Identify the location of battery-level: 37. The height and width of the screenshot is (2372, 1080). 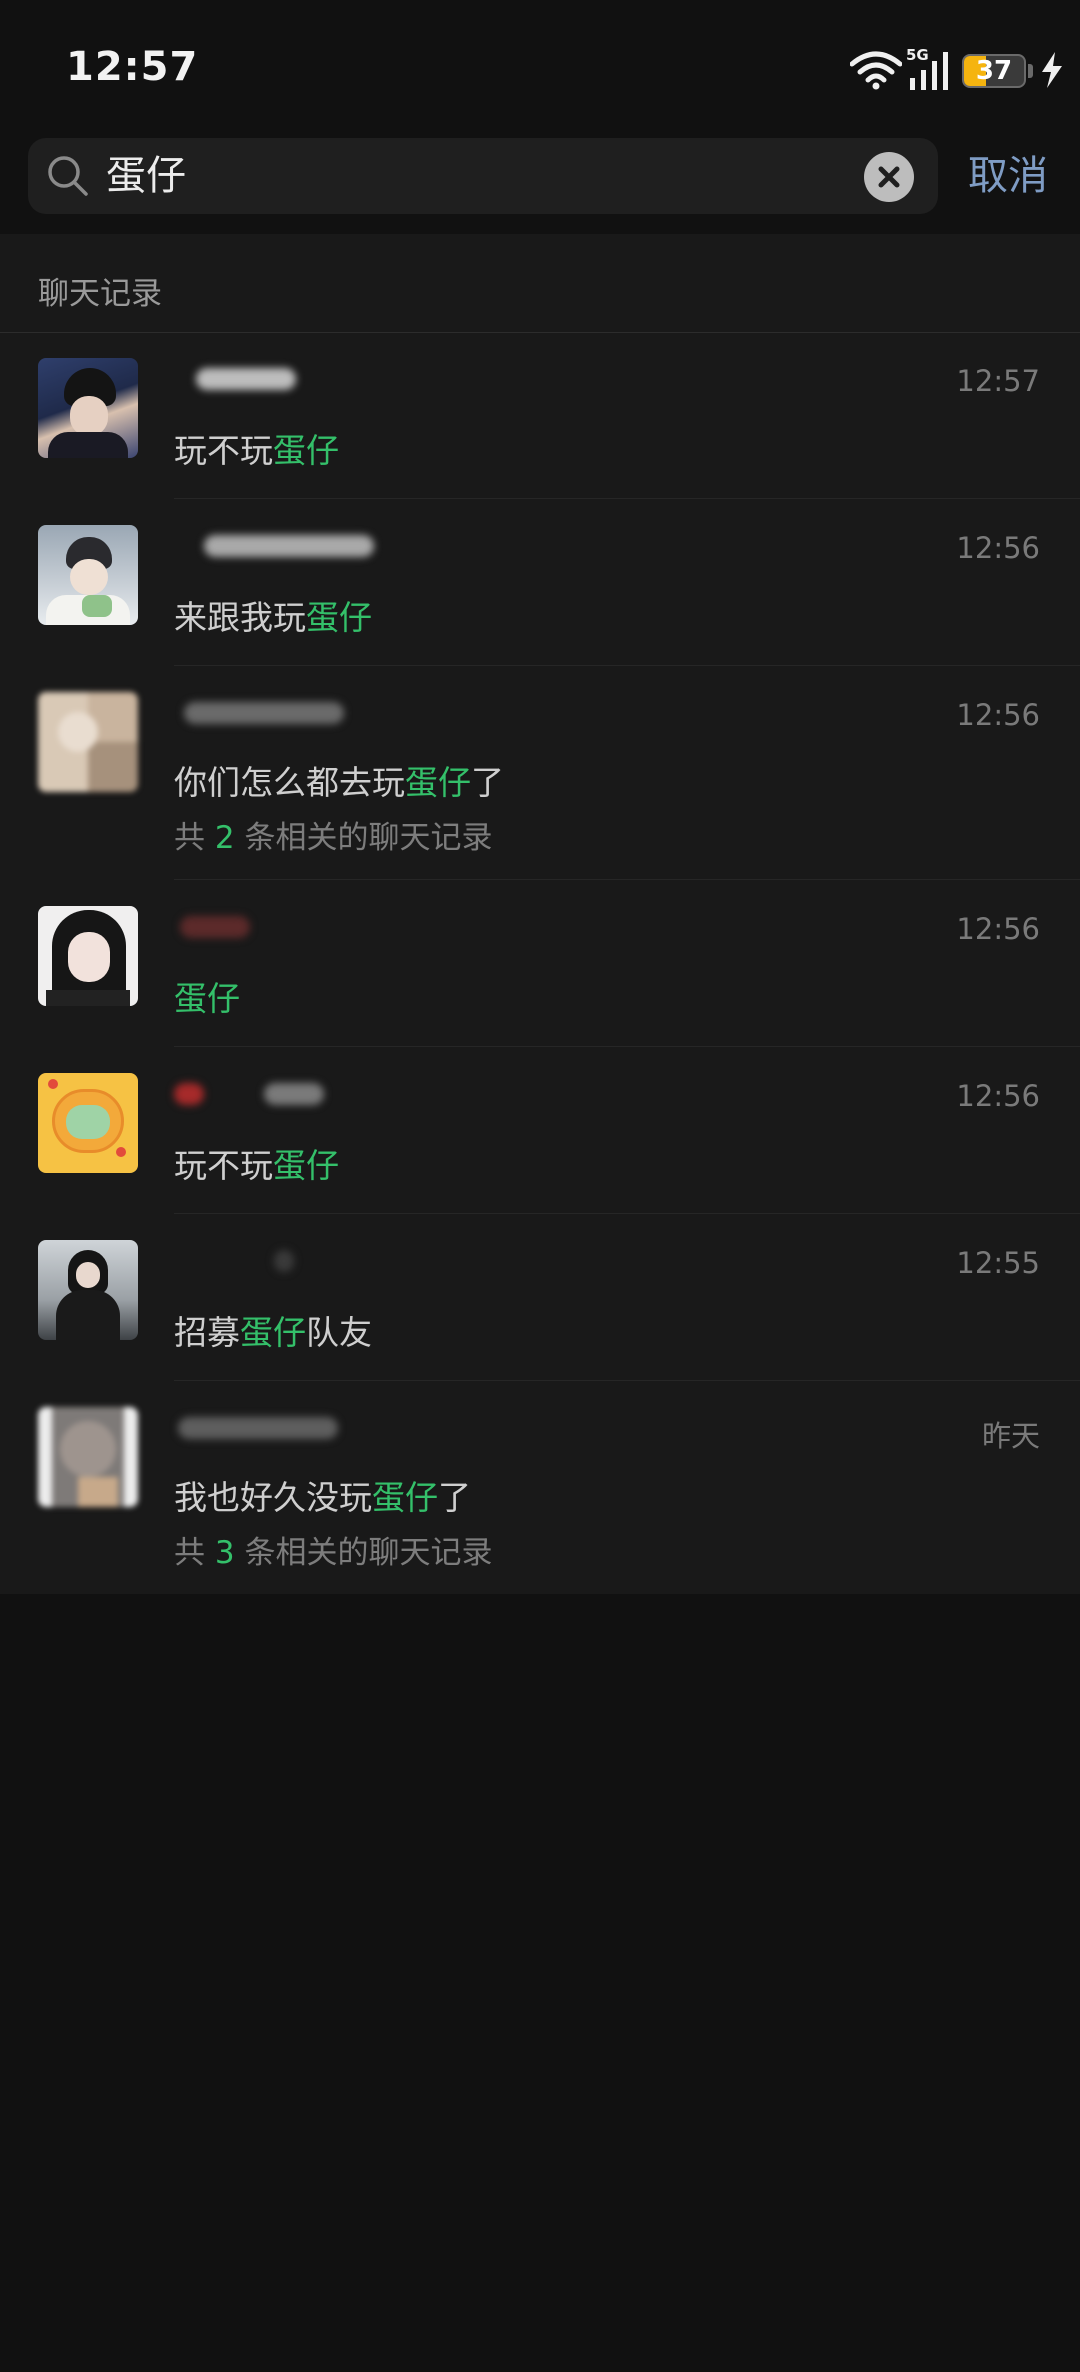
(994, 71).